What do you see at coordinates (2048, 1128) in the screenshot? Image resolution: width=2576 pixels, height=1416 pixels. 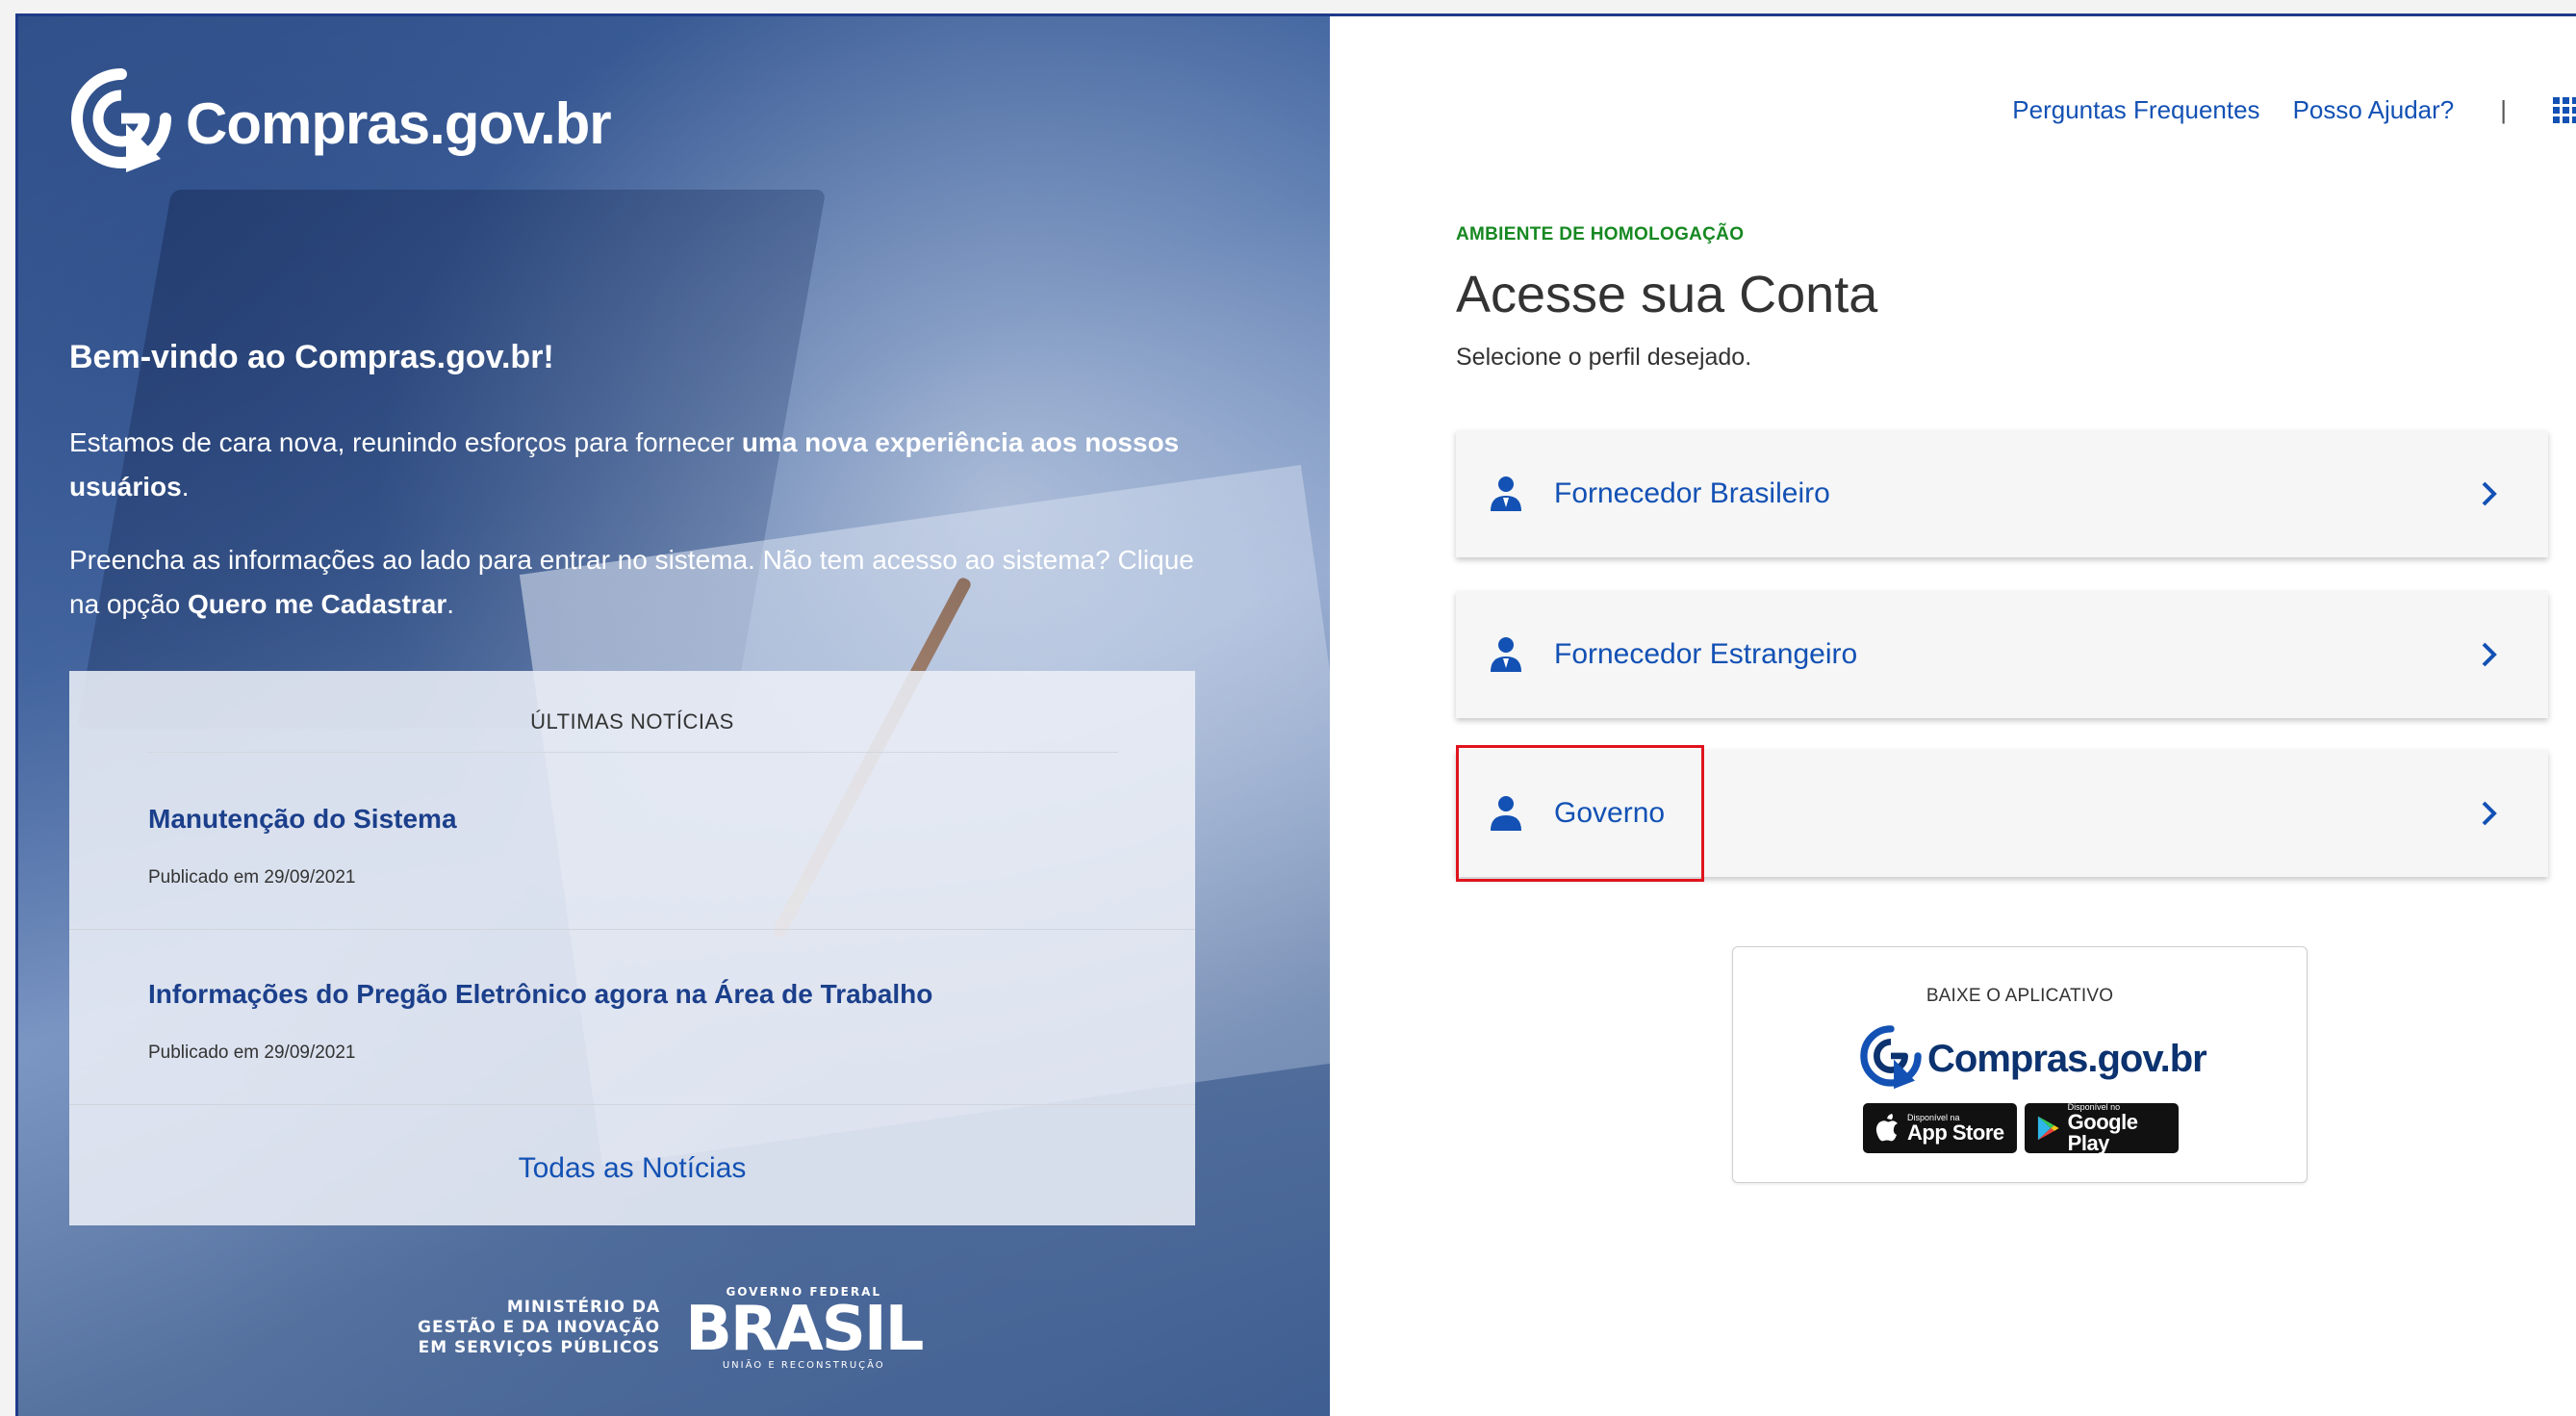 I see `google-play-icon` at bounding box center [2048, 1128].